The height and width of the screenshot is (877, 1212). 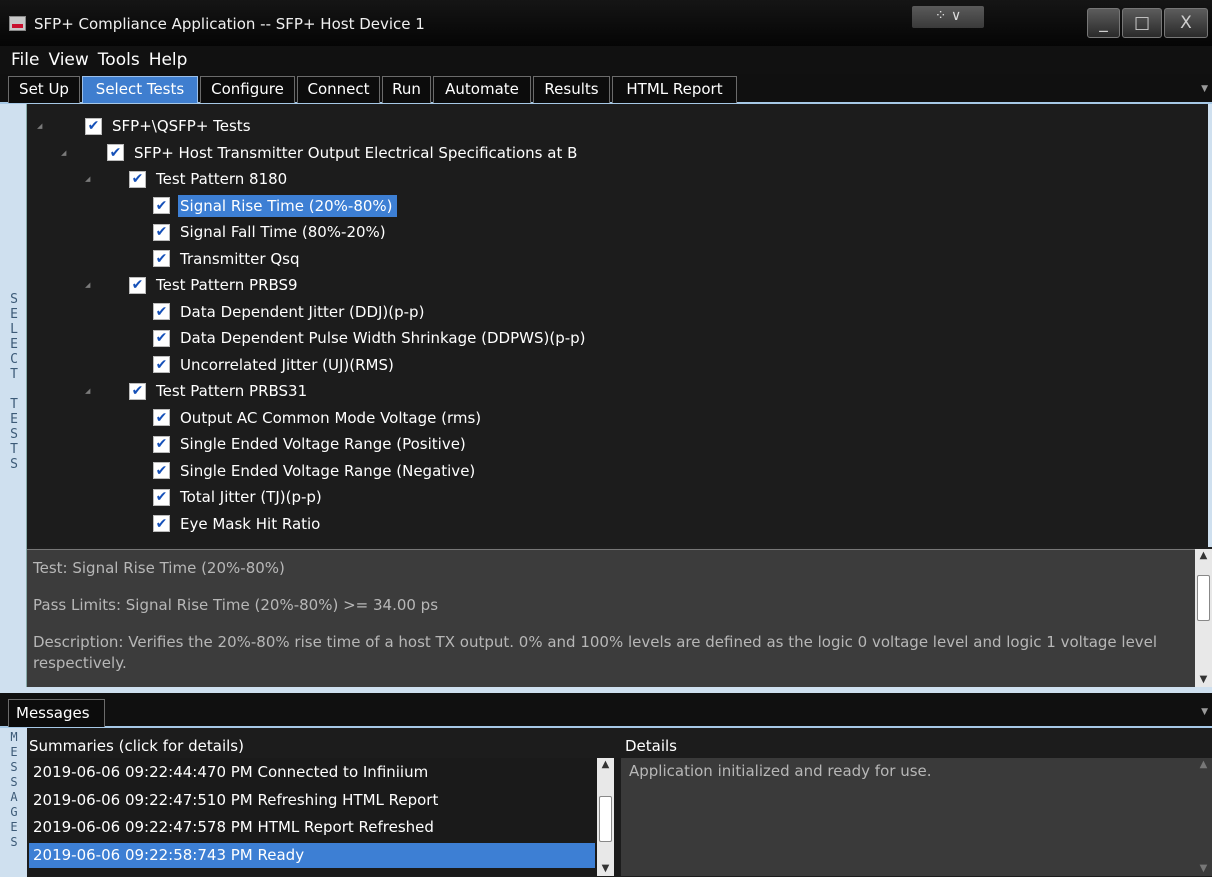 I want to click on tab-automate: Automate, so click(x=482, y=89).